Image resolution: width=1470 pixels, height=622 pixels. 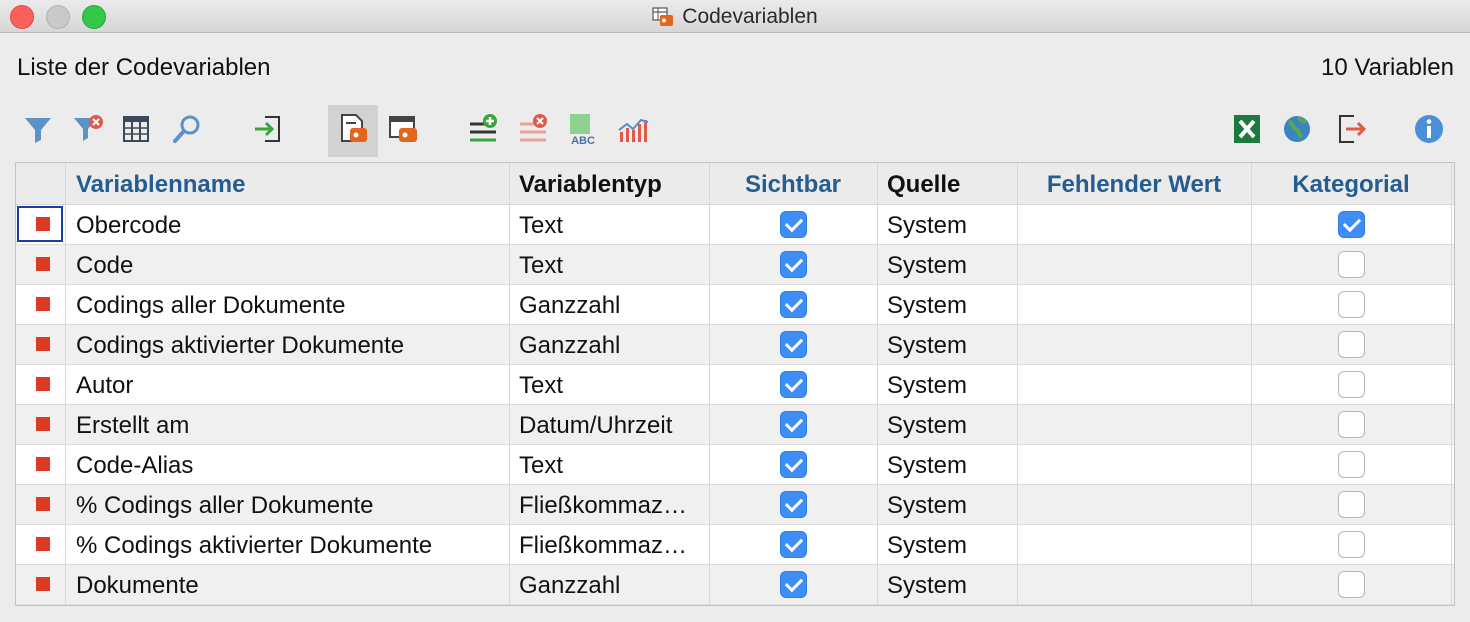 What do you see at coordinates (952, 184) in the screenshot?
I see `column-header-quelle: Quelle` at bounding box center [952, 184].